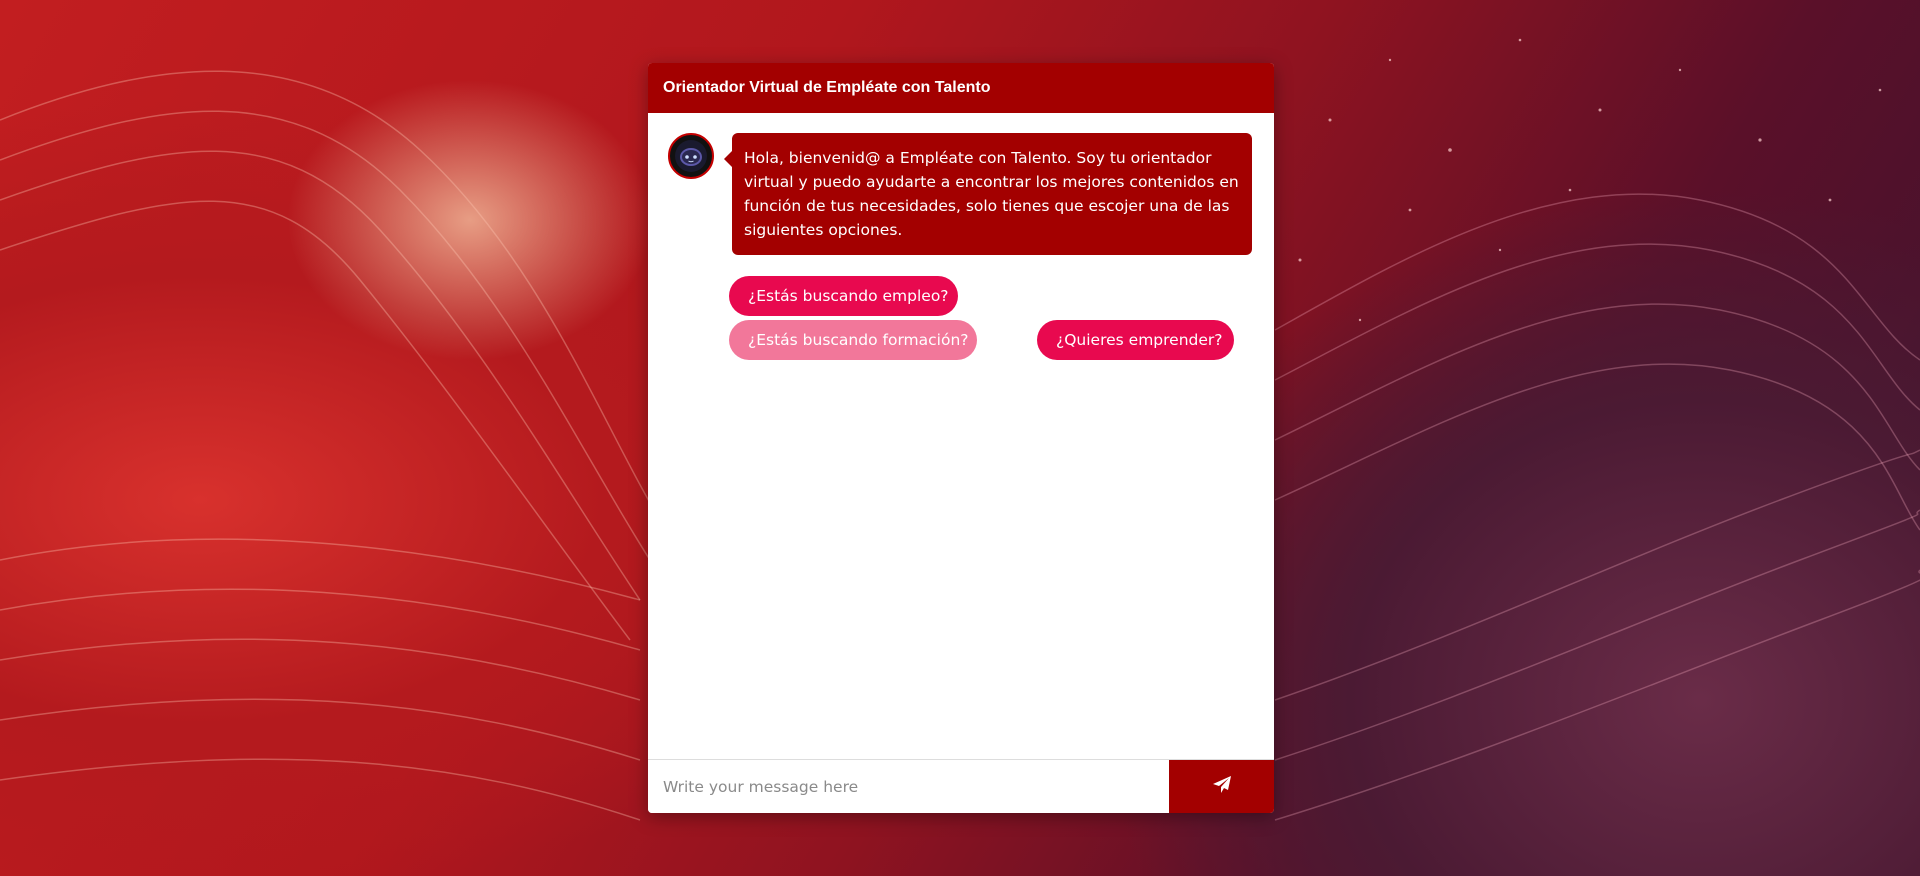  I want to click on send-button, so click(1221, 786).